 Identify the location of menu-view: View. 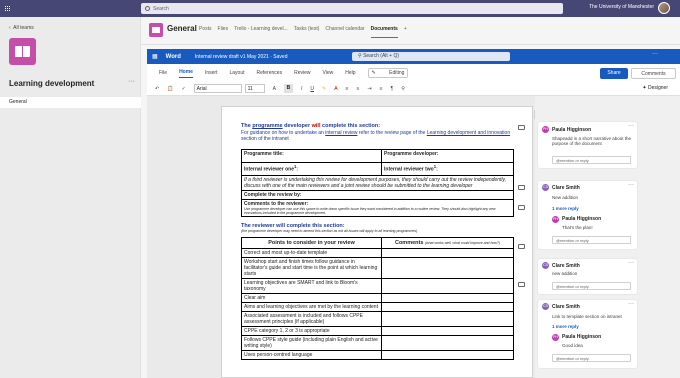
(327, 73).